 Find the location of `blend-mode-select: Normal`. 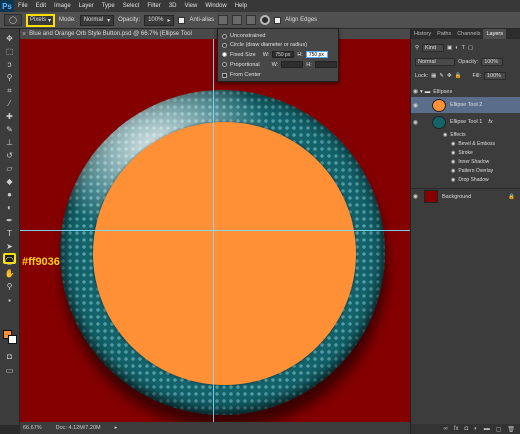

blend-mode-select: Normal is located at coordinates (435, 62).